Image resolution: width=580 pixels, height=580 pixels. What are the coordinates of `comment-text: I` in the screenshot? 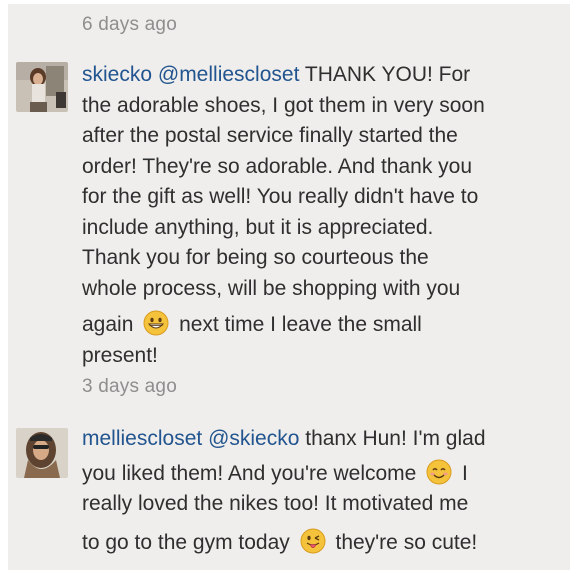 It's located at (465, 473).